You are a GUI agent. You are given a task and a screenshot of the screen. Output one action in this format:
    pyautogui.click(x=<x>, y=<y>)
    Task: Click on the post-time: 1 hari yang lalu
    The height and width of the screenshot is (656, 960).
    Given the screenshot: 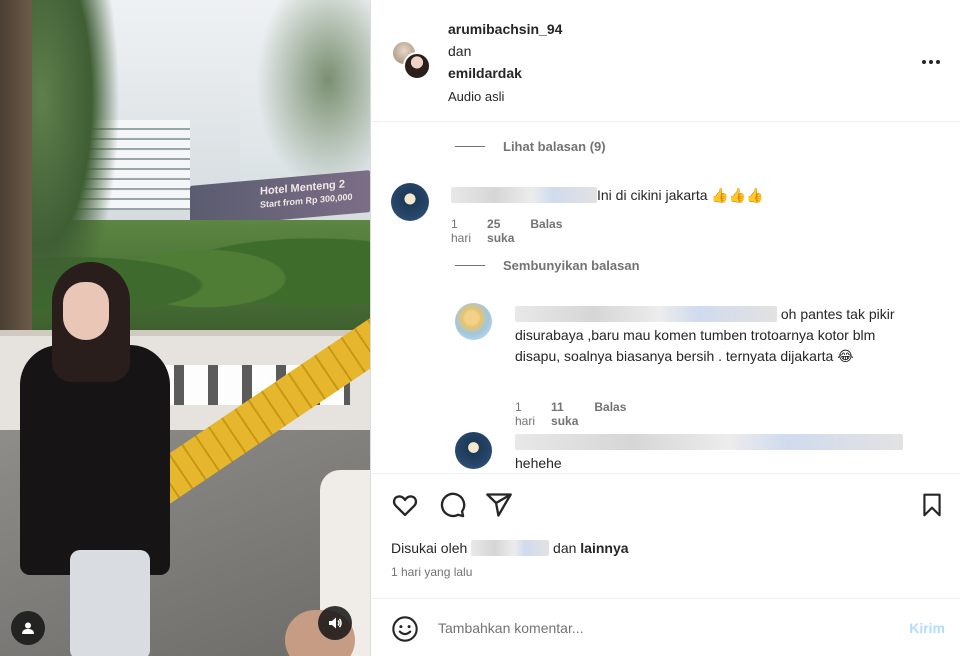 What is the action you would take?
    pyautogui.click(x=431, y=572)
    